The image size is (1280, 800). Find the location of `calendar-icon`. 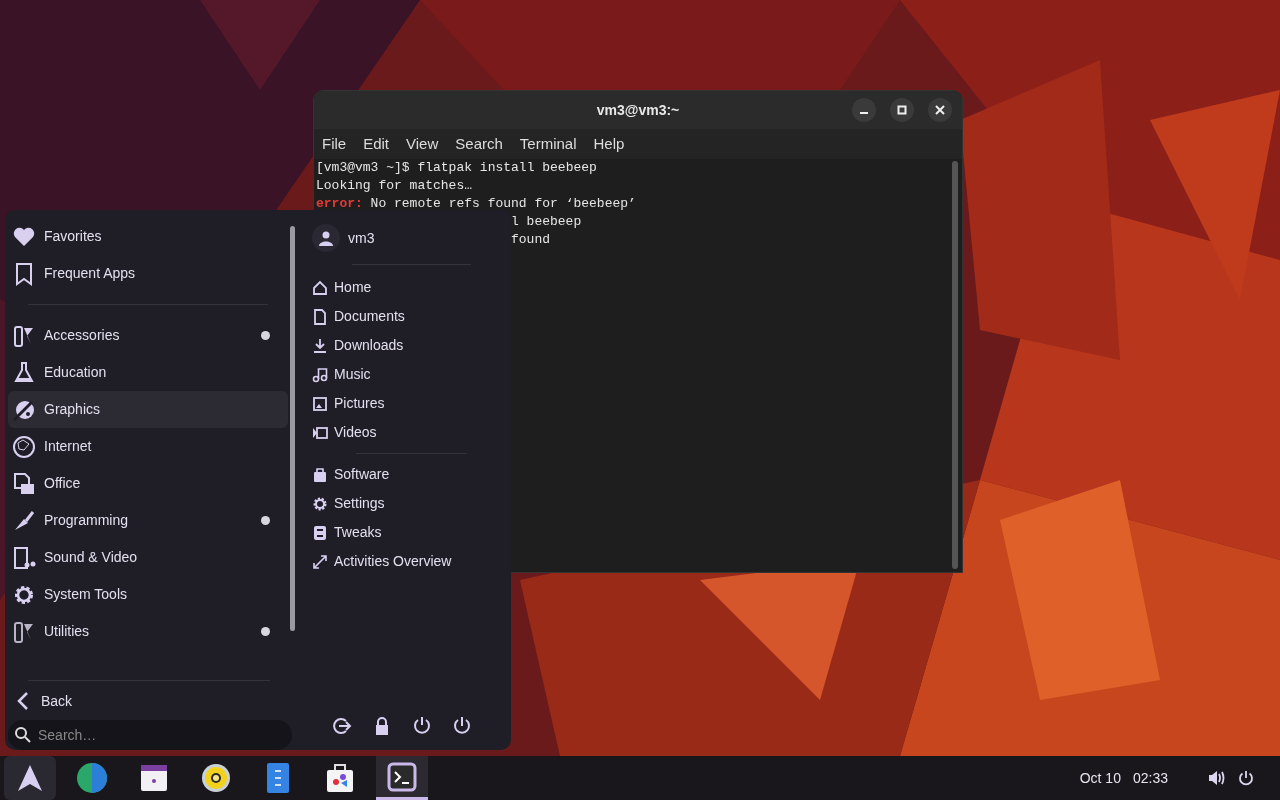

calendar-icon is located at coordinates (154, 778).